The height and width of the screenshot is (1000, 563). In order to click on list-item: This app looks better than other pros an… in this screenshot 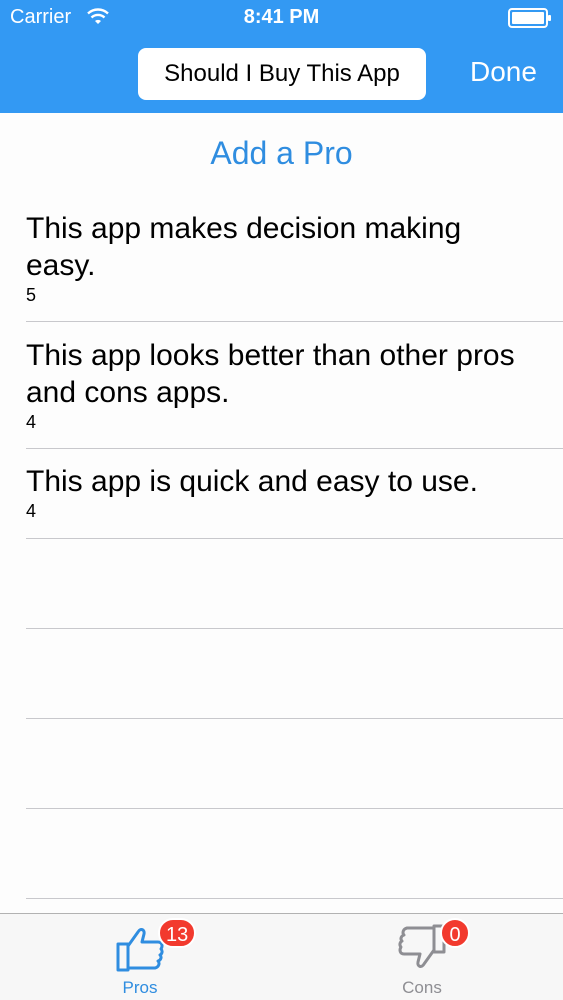, I will do `click(294, 385)`.